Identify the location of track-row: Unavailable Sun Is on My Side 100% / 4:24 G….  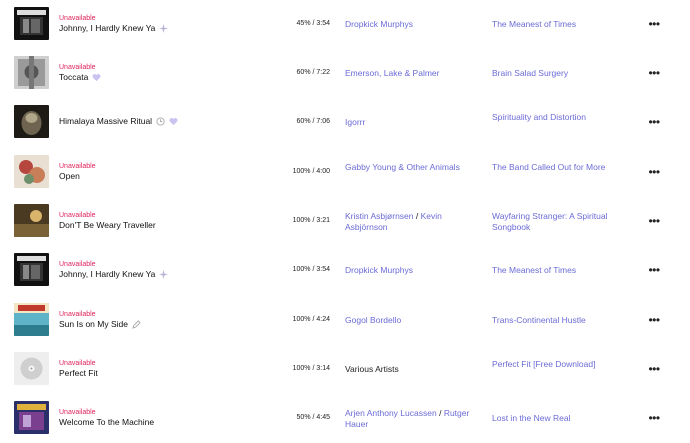
(345, 320).